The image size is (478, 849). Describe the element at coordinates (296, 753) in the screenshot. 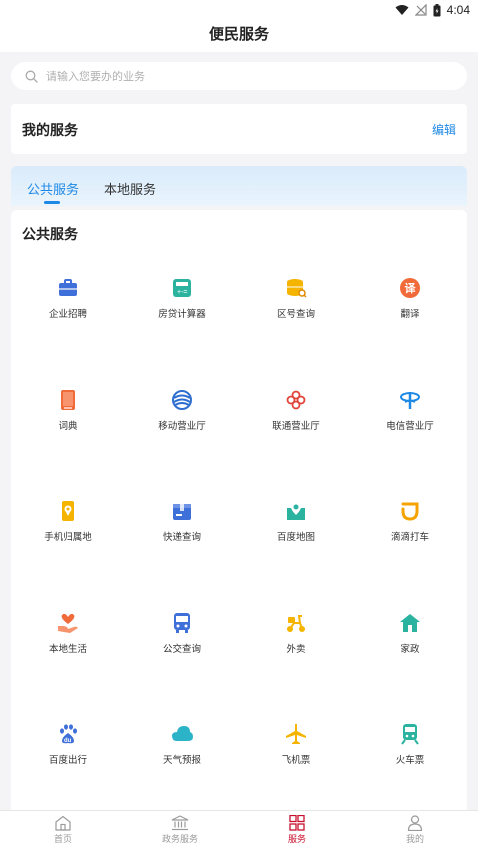

I see `service-item: 飞机票` at that location.